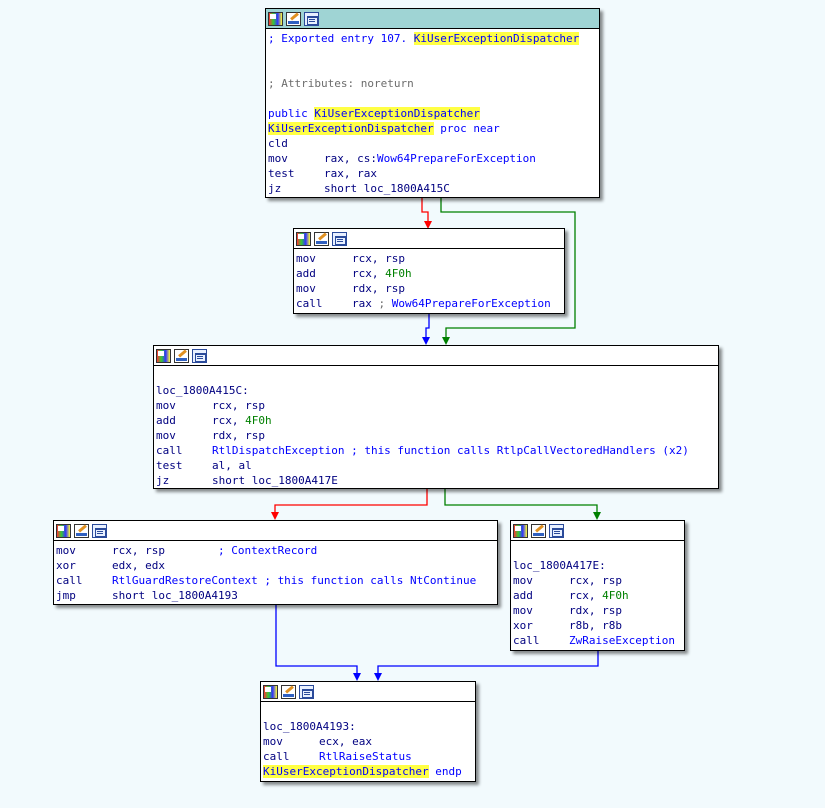  I want to click on edge-false-n0-n1, so click(425, 210).